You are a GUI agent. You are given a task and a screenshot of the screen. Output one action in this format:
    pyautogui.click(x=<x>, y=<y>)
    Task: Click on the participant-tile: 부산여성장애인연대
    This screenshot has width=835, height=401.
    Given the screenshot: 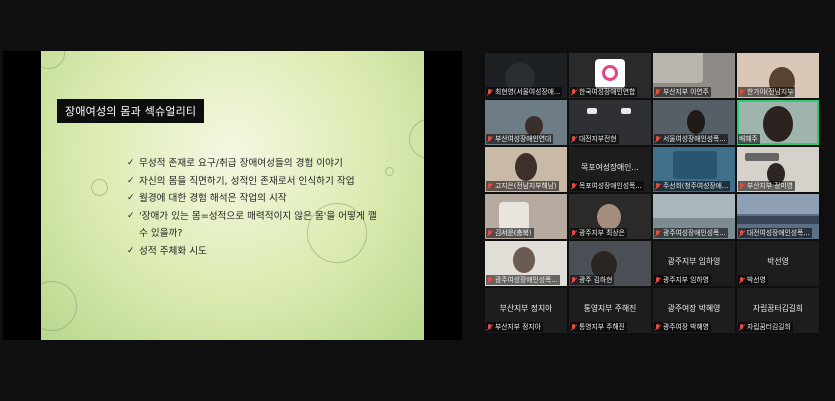 What is the action you would take?
    pyautogui.click(x=526, y=122)
    